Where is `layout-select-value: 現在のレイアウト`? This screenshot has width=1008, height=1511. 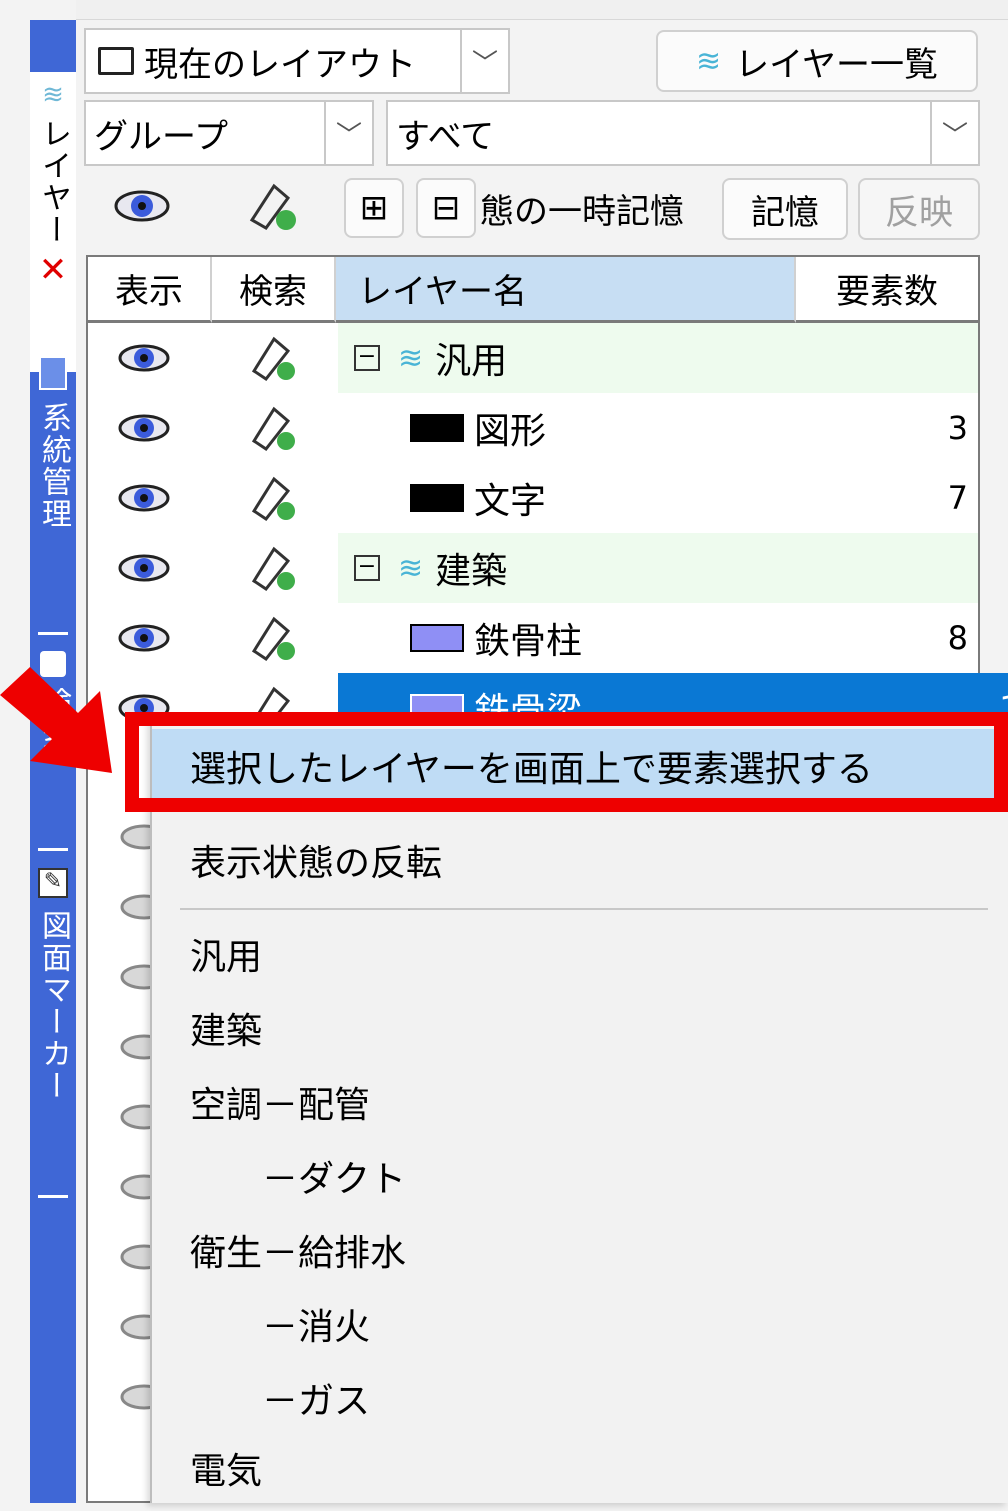
layout-select-value: 現在のレイアウト is located at coordinates (280, 64).